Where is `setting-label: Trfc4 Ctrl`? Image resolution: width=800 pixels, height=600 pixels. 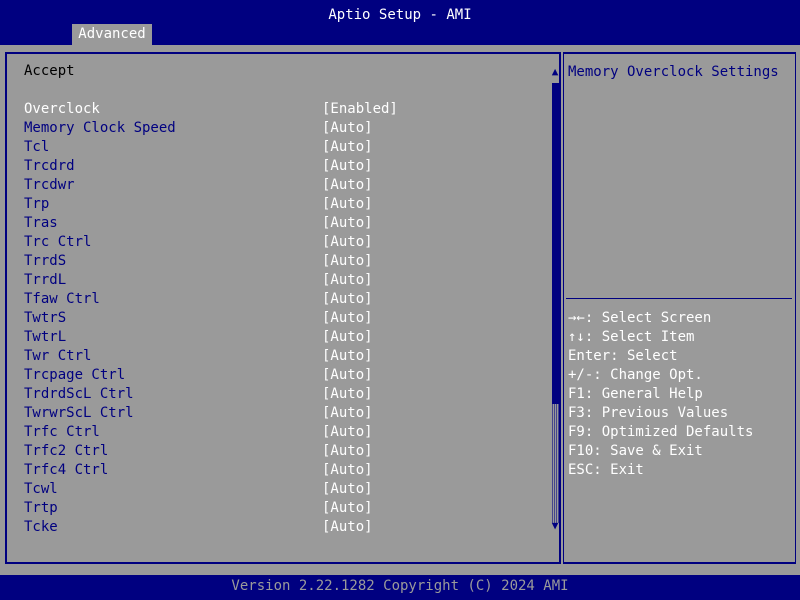 setting-label: Trfc4 Ctrl is located at coordinates (66, 470).